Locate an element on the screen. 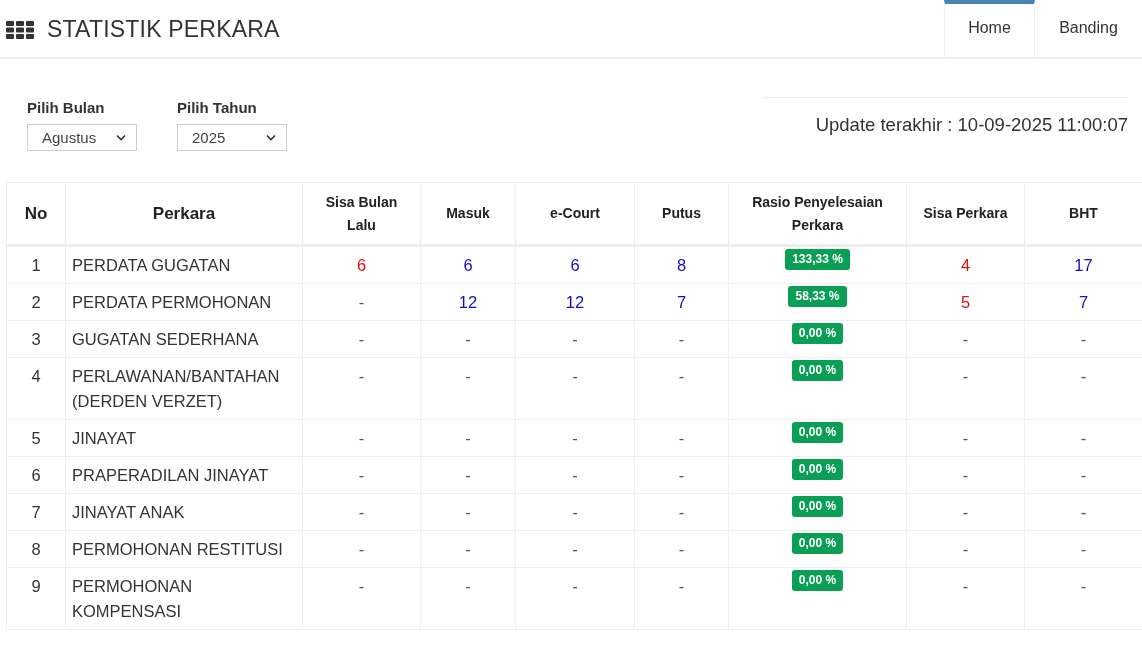 The width and height of the screenshot is (1142, 645). table-cell: PERDATA PERMOHONAN is located at coordinates (184, 302).